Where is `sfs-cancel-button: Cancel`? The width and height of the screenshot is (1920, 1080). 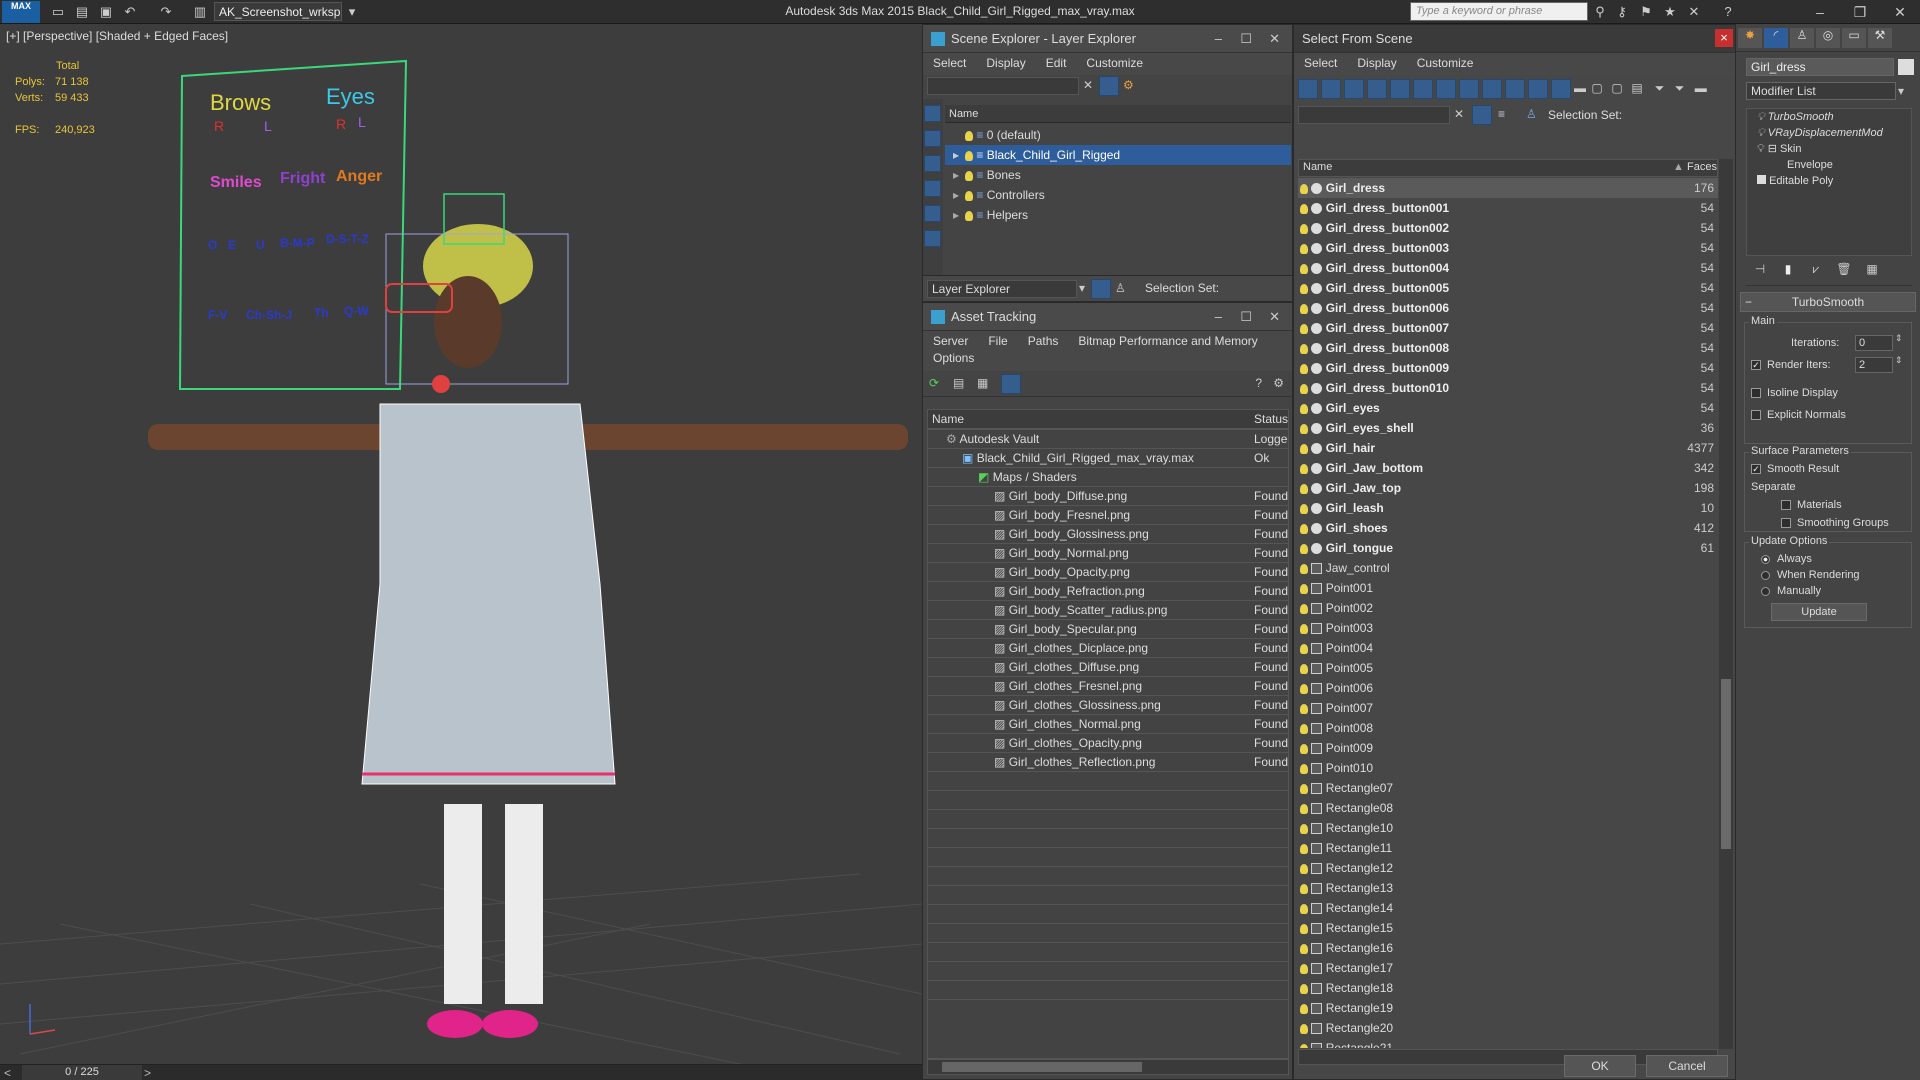 sfs-cancel-button: Cancel is located at coordinates (1687, 1066).